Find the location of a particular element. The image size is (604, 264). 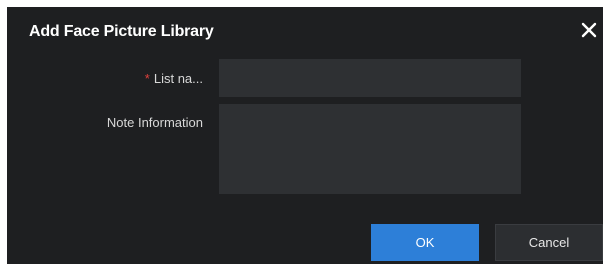

dialog-title: Add Face Picture Library is located at coordinates (121, 31).